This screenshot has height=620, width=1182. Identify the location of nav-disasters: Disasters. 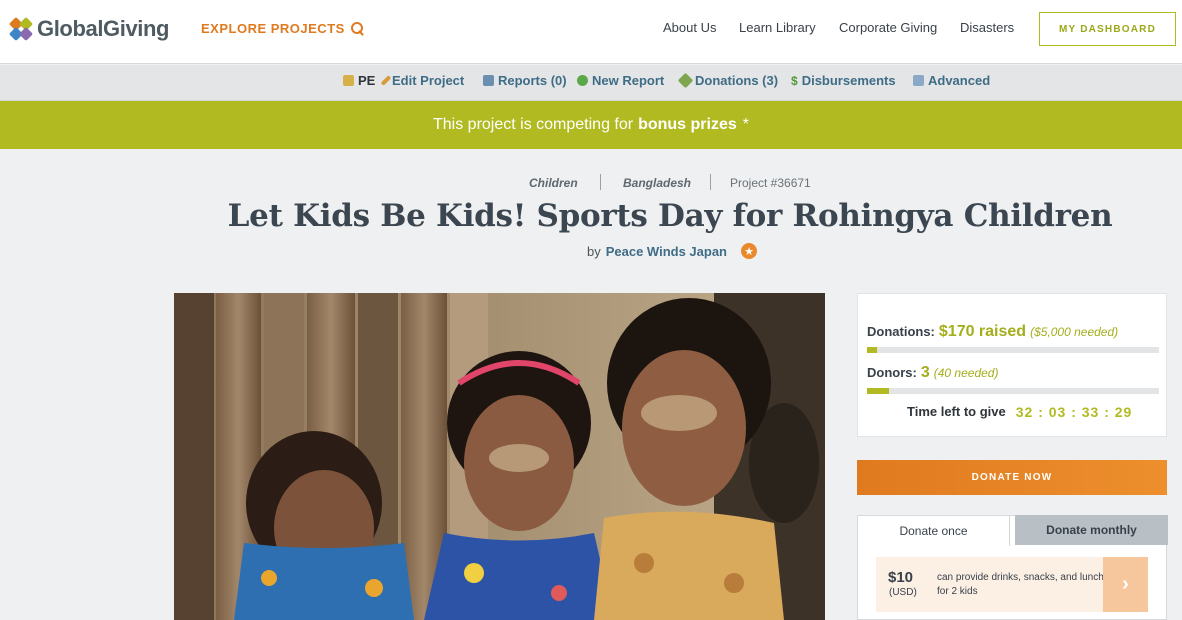
(987, 27).